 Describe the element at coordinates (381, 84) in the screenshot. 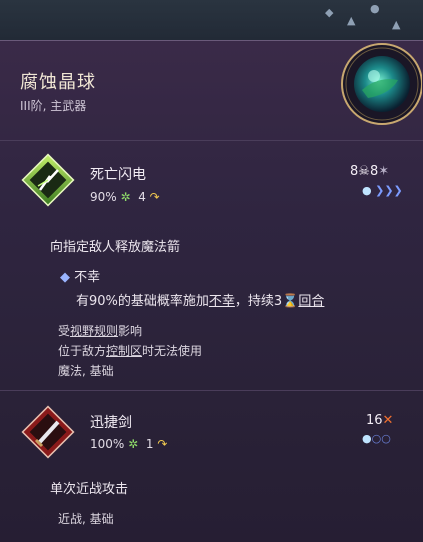

I see `item-orb-icon` at that location.